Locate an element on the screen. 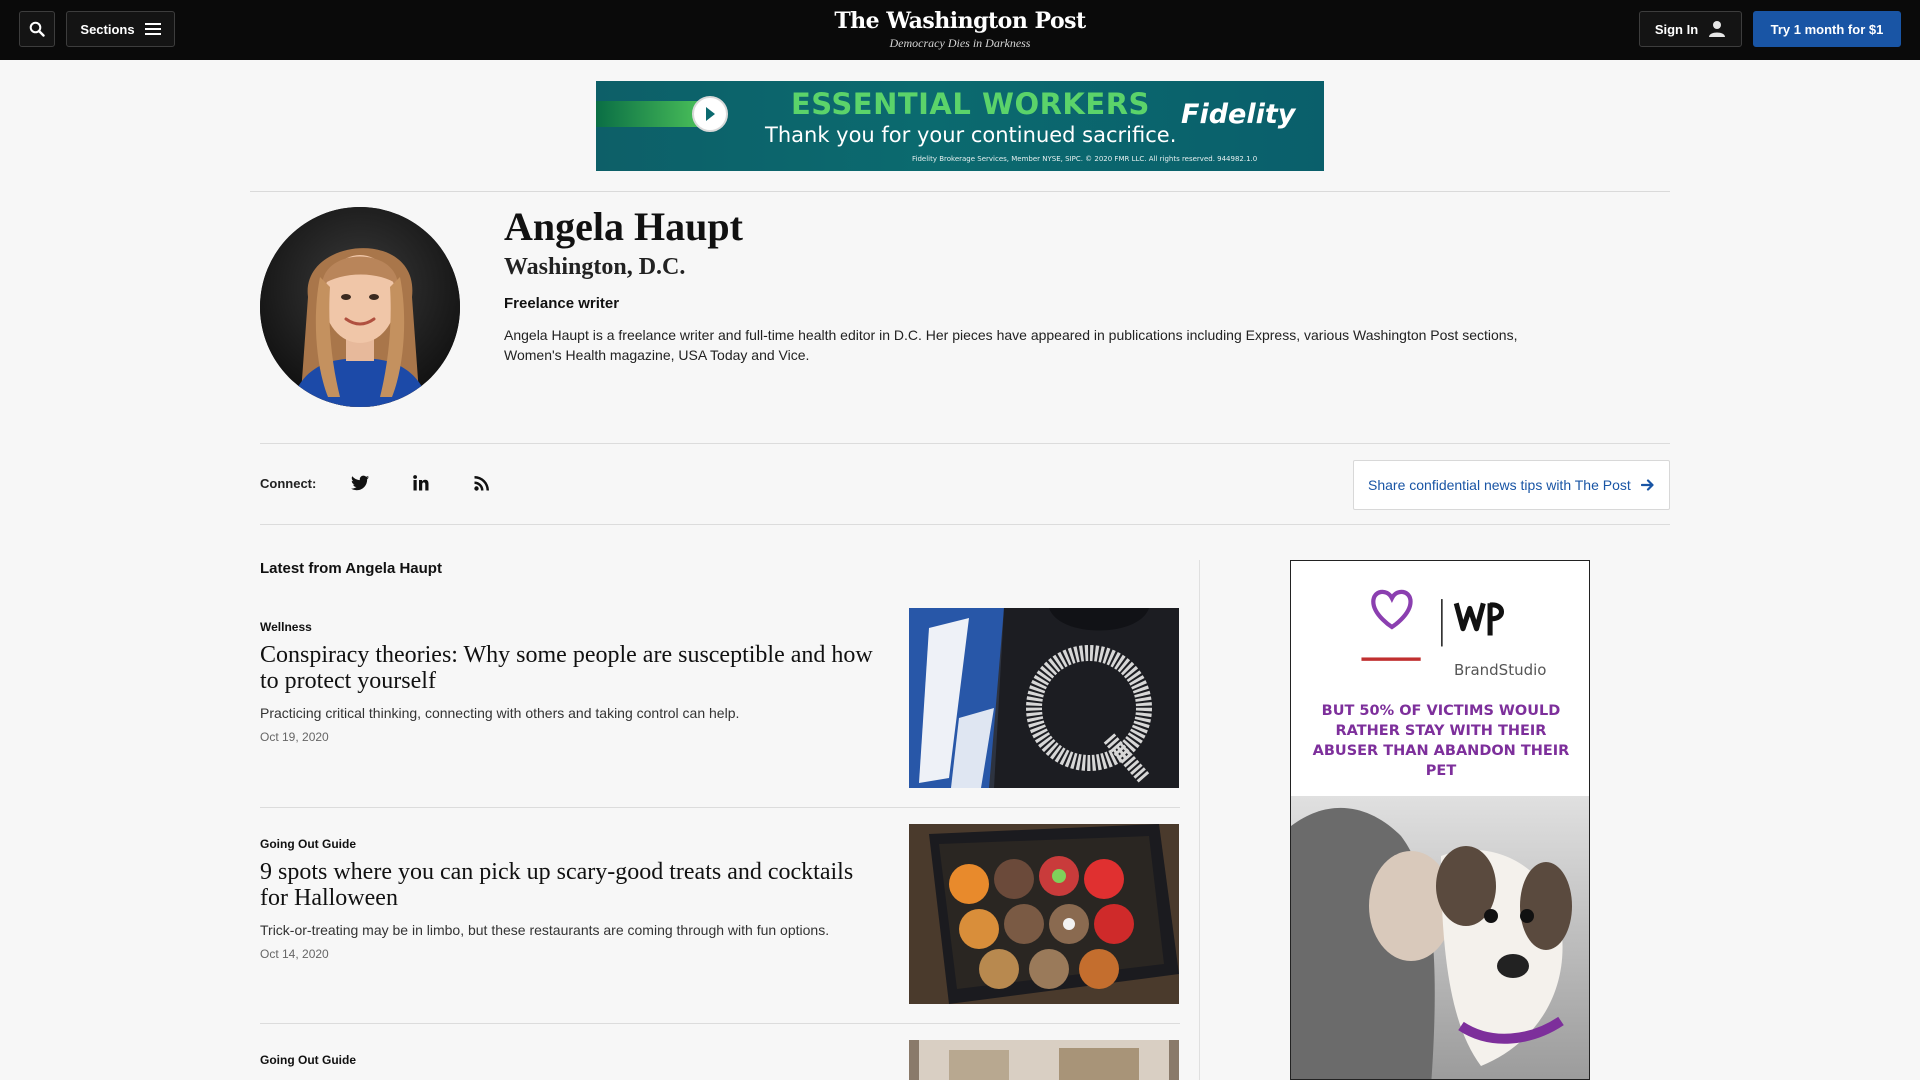 Image resolution: width=1920 pixels, height=1080 pixels. story-card: Going Out Guide is located at coordinates (720, 1060).